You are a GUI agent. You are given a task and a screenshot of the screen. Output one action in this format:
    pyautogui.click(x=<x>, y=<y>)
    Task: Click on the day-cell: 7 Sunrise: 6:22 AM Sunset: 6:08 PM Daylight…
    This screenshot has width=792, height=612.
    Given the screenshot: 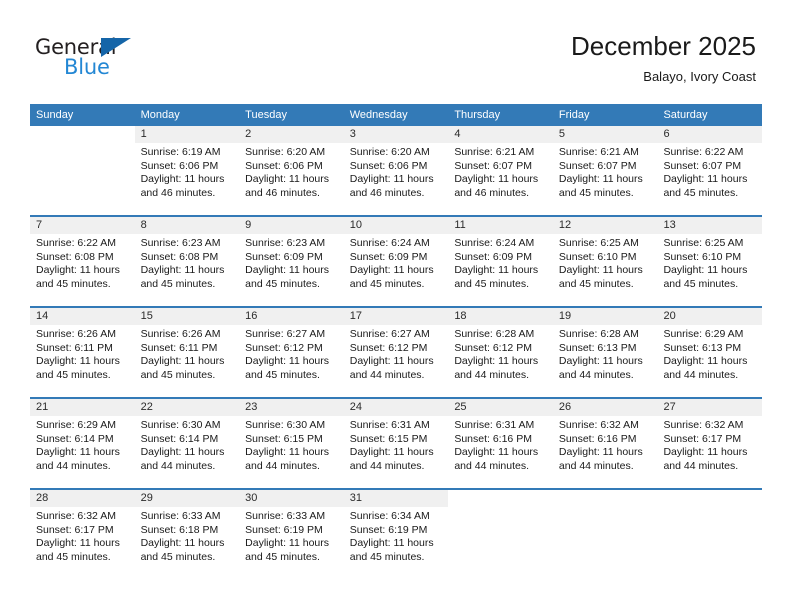 What is the action you would take?
    pyautogui.click(x=82, y=261)
    